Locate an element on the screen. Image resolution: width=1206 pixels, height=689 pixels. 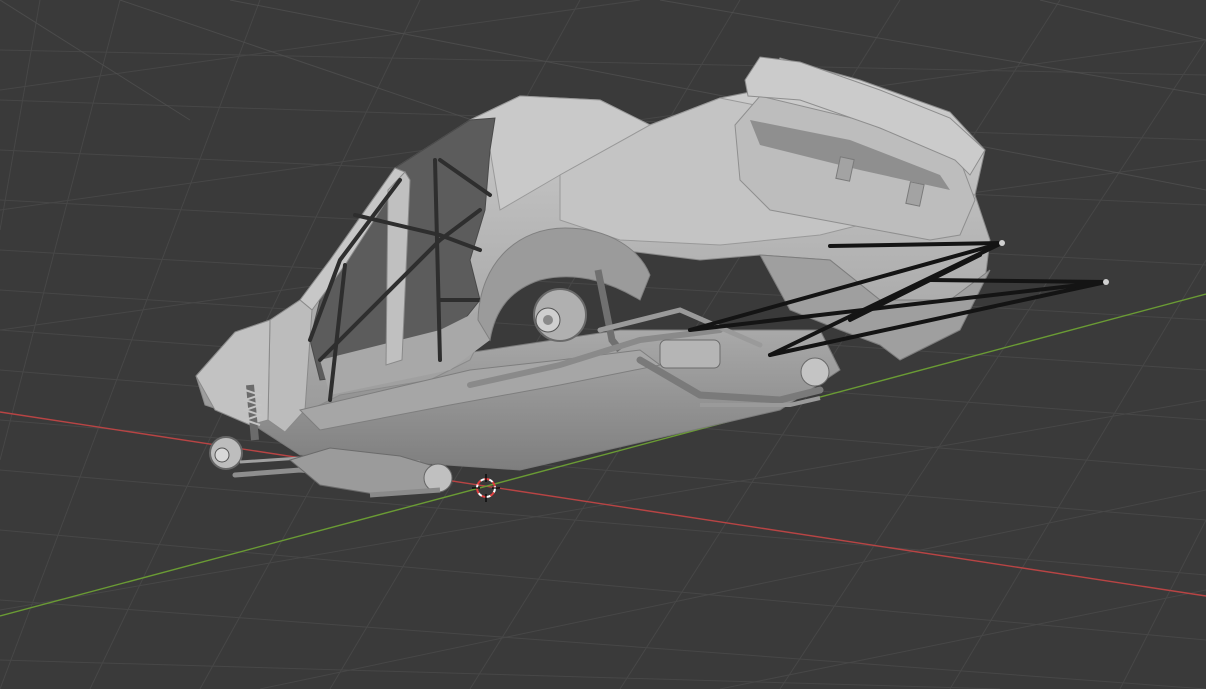
3d-cursor-icon is located at coordinates (486, 488).